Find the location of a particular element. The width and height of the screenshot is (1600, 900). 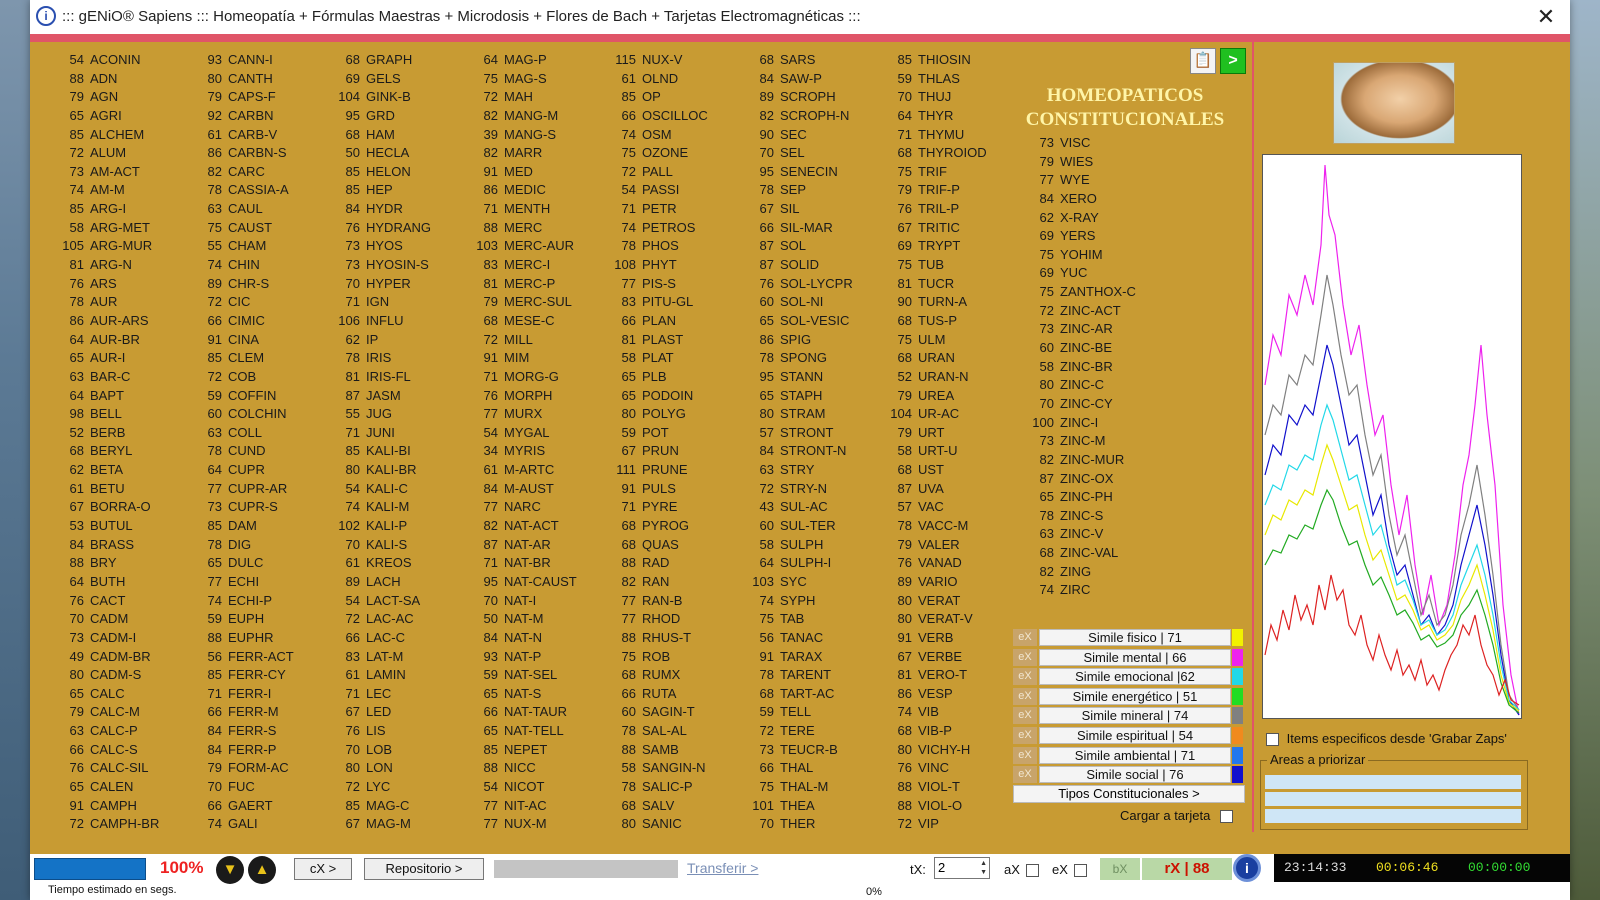

remedy-item: 81 ARG-N is located at coordinates (120, 266).